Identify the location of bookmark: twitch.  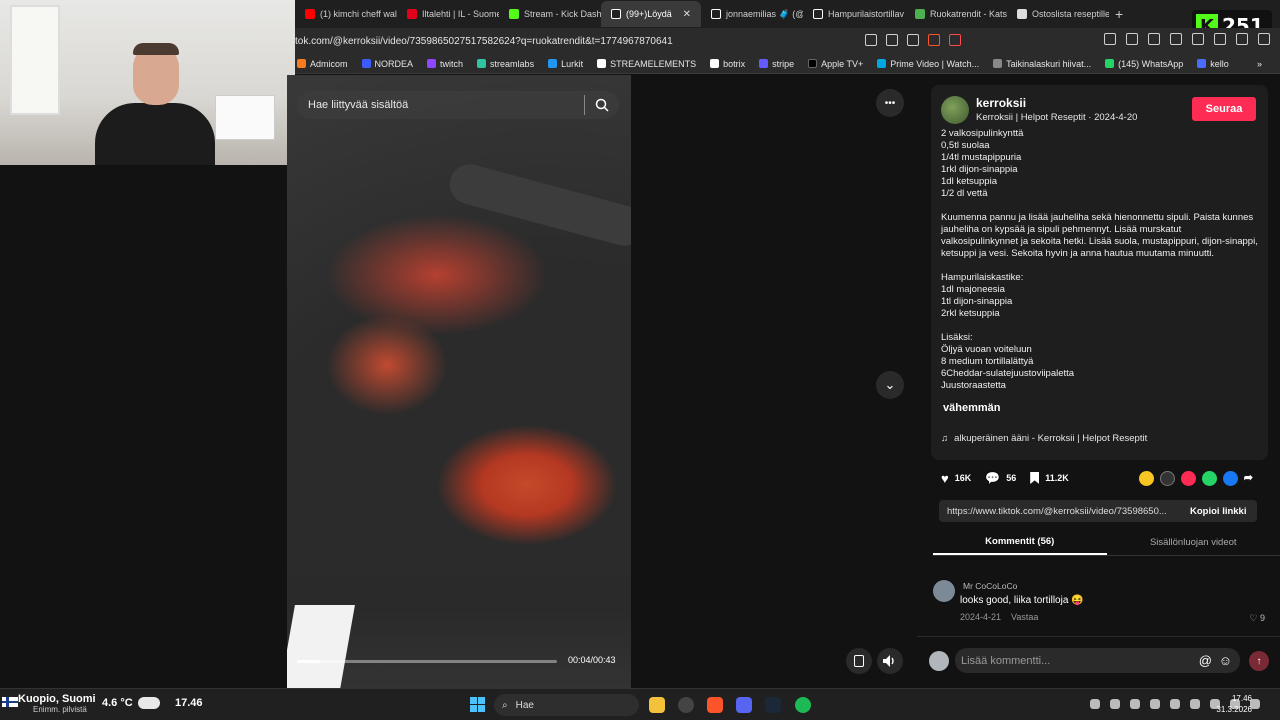
(445, 64).